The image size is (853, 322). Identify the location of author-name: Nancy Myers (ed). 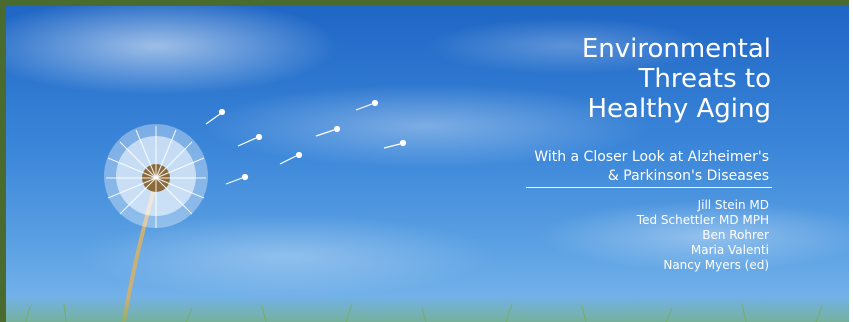
(716, 265).